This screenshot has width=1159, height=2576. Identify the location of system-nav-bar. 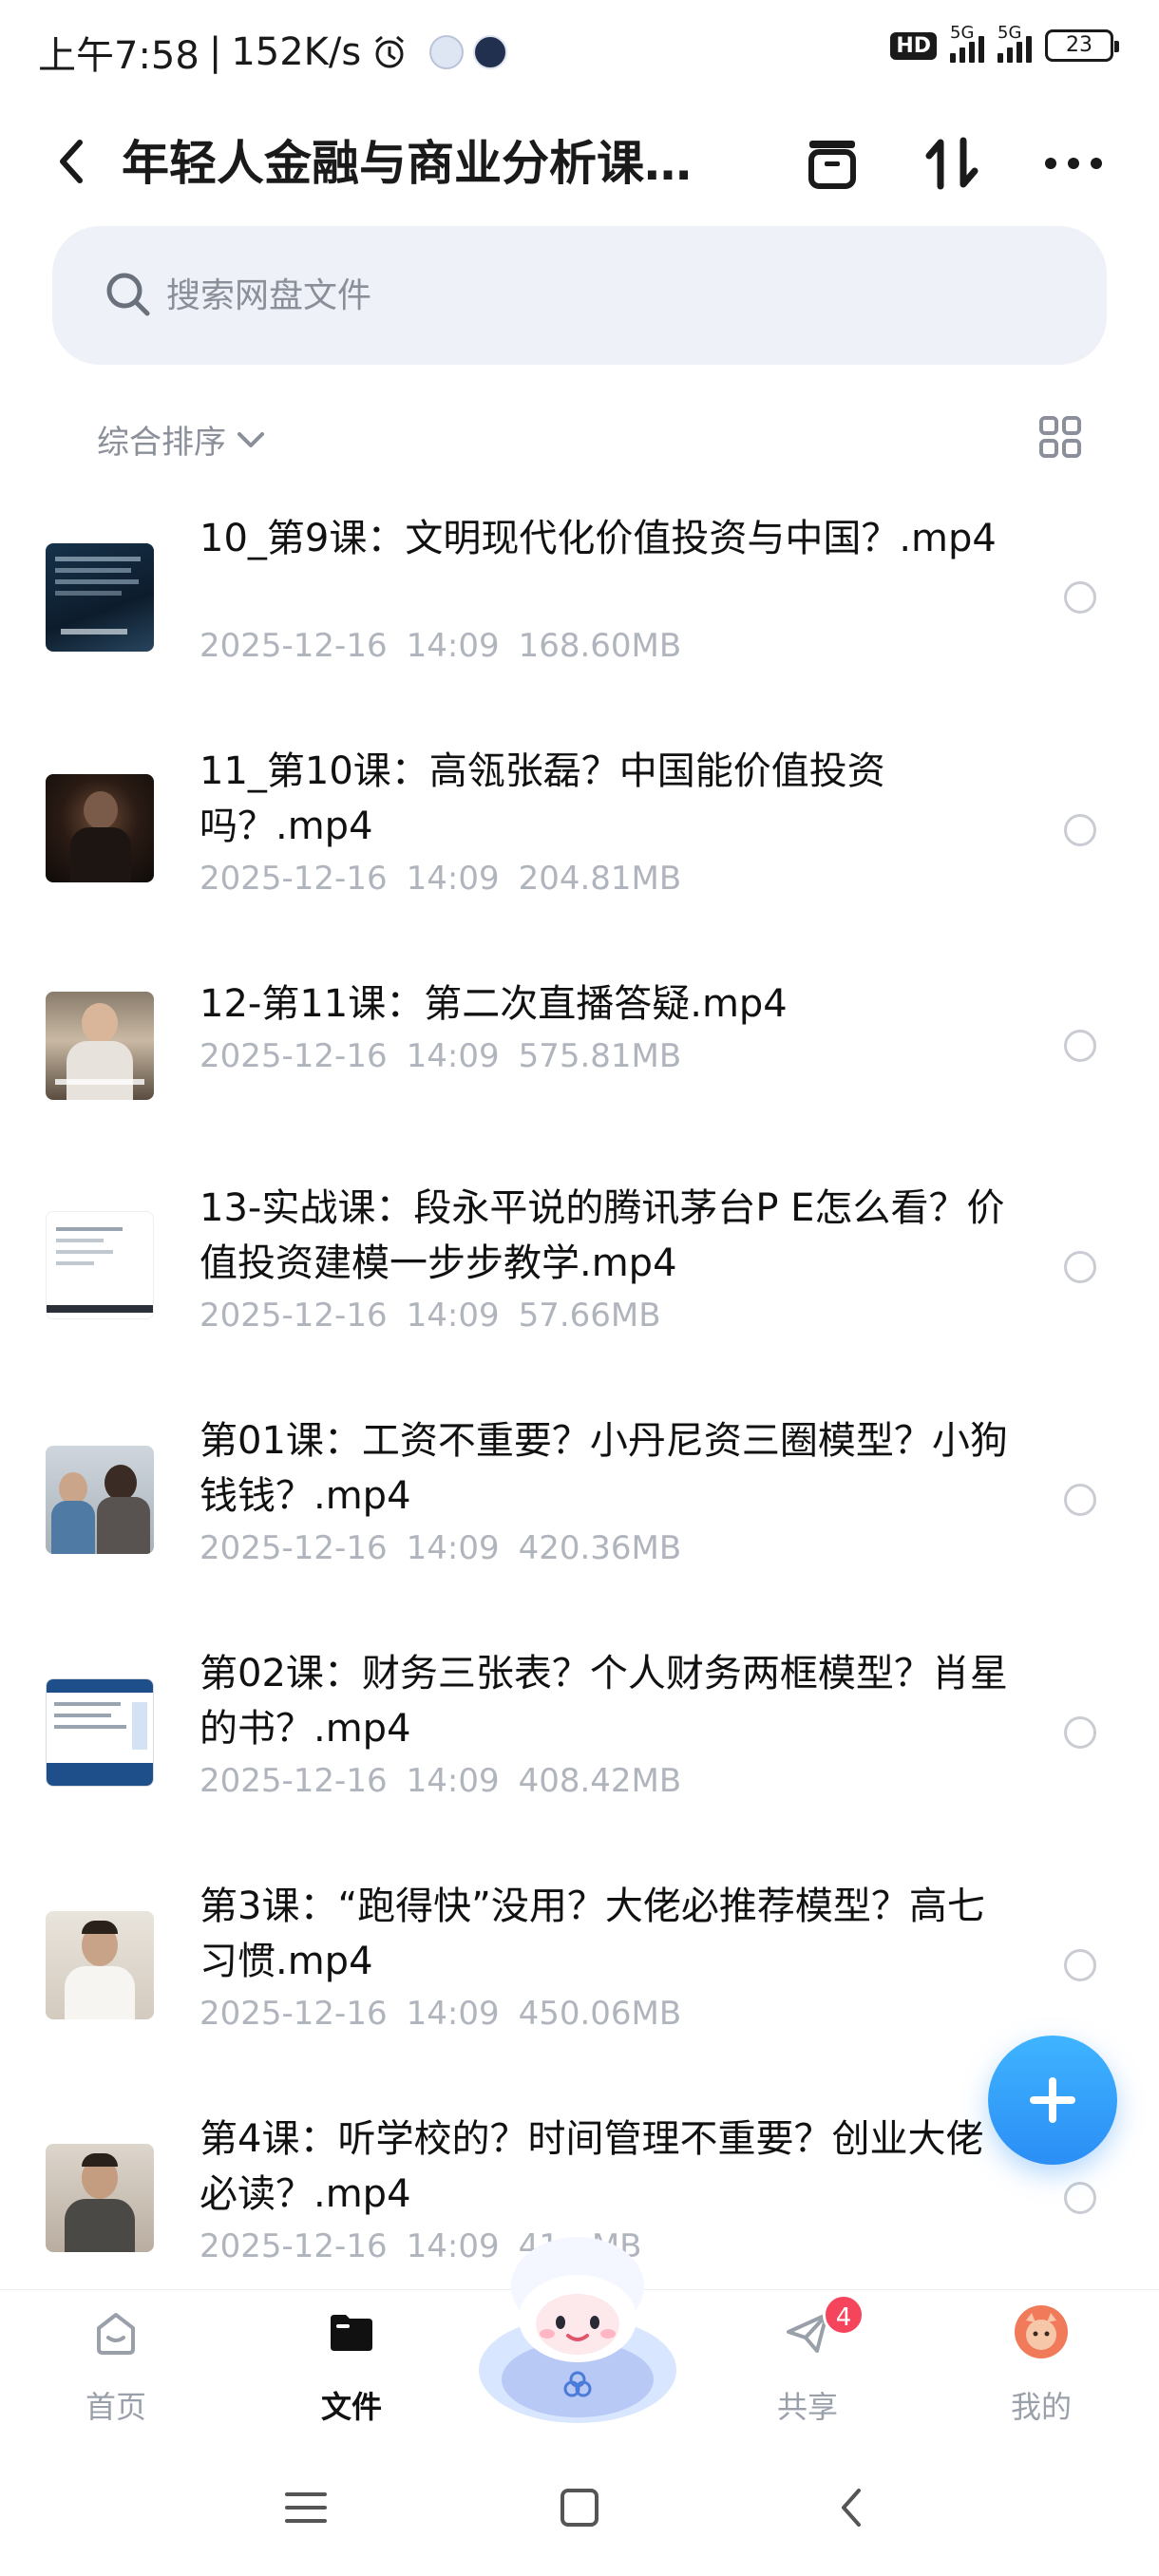
(579, 2508).